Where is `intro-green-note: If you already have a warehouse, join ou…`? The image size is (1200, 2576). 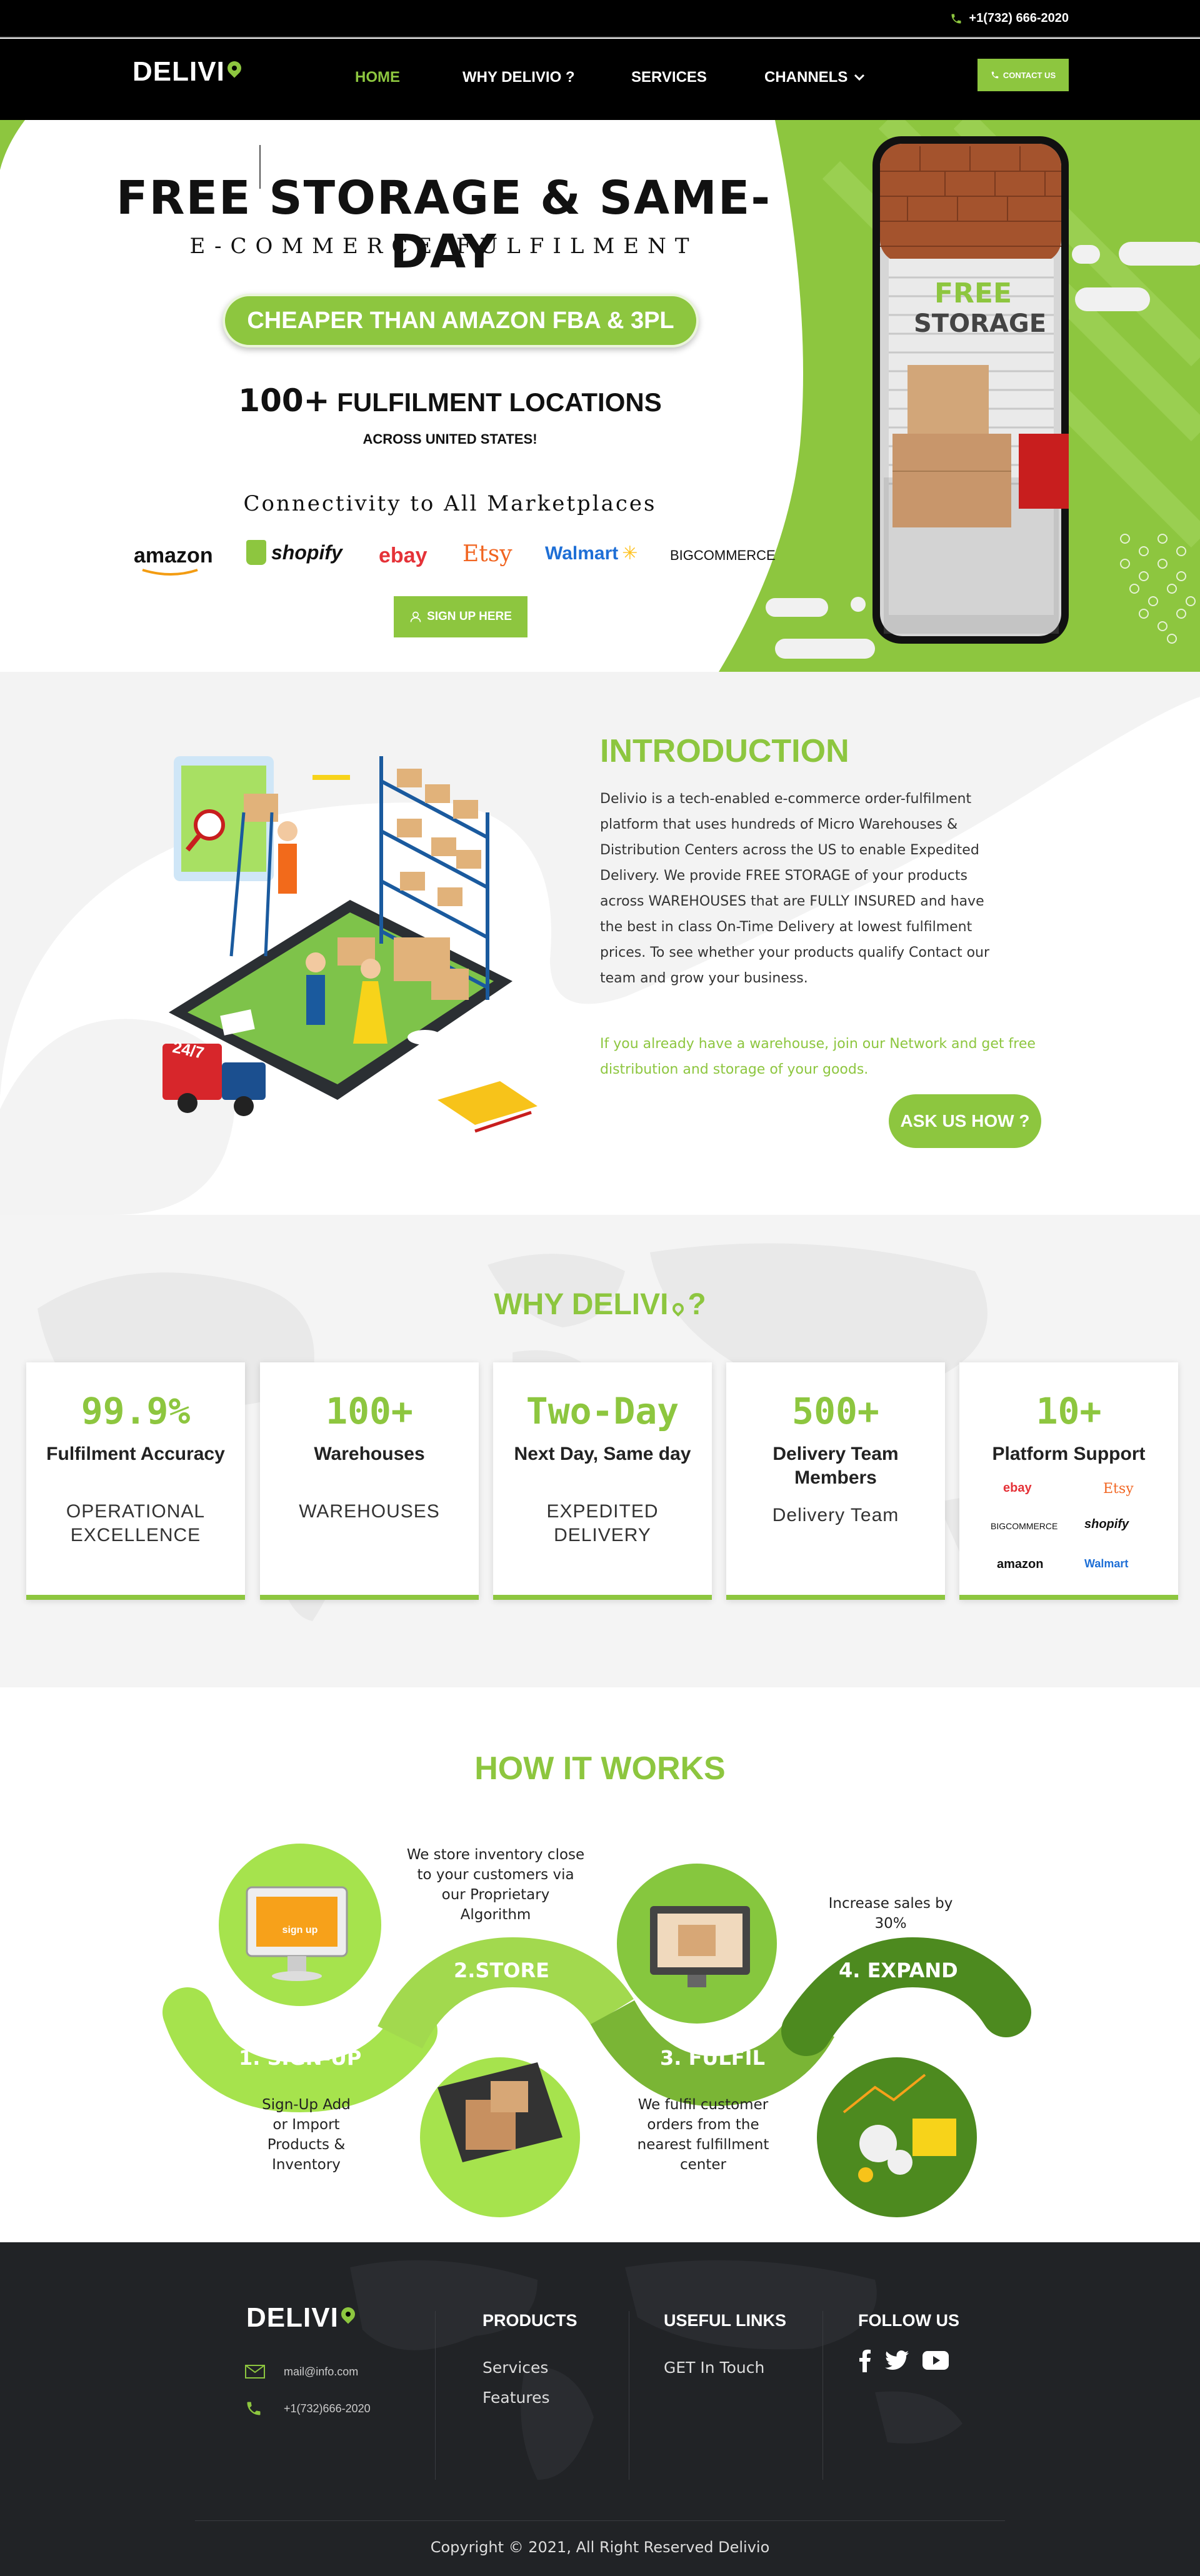
intro-green-note: If you already have a warehouse, join ou… is located at coordinates (818, 1056).